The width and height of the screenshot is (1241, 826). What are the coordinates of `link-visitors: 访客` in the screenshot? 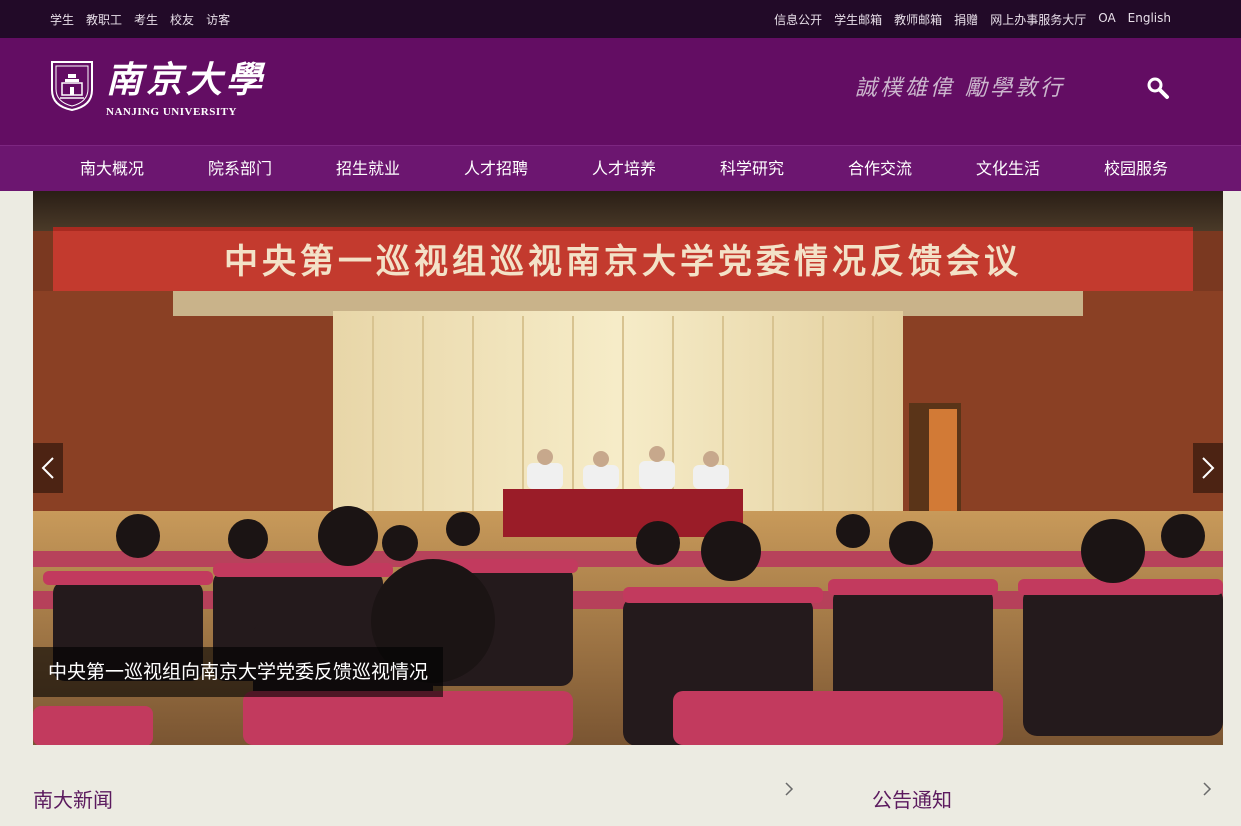 It's located at (218, 19).